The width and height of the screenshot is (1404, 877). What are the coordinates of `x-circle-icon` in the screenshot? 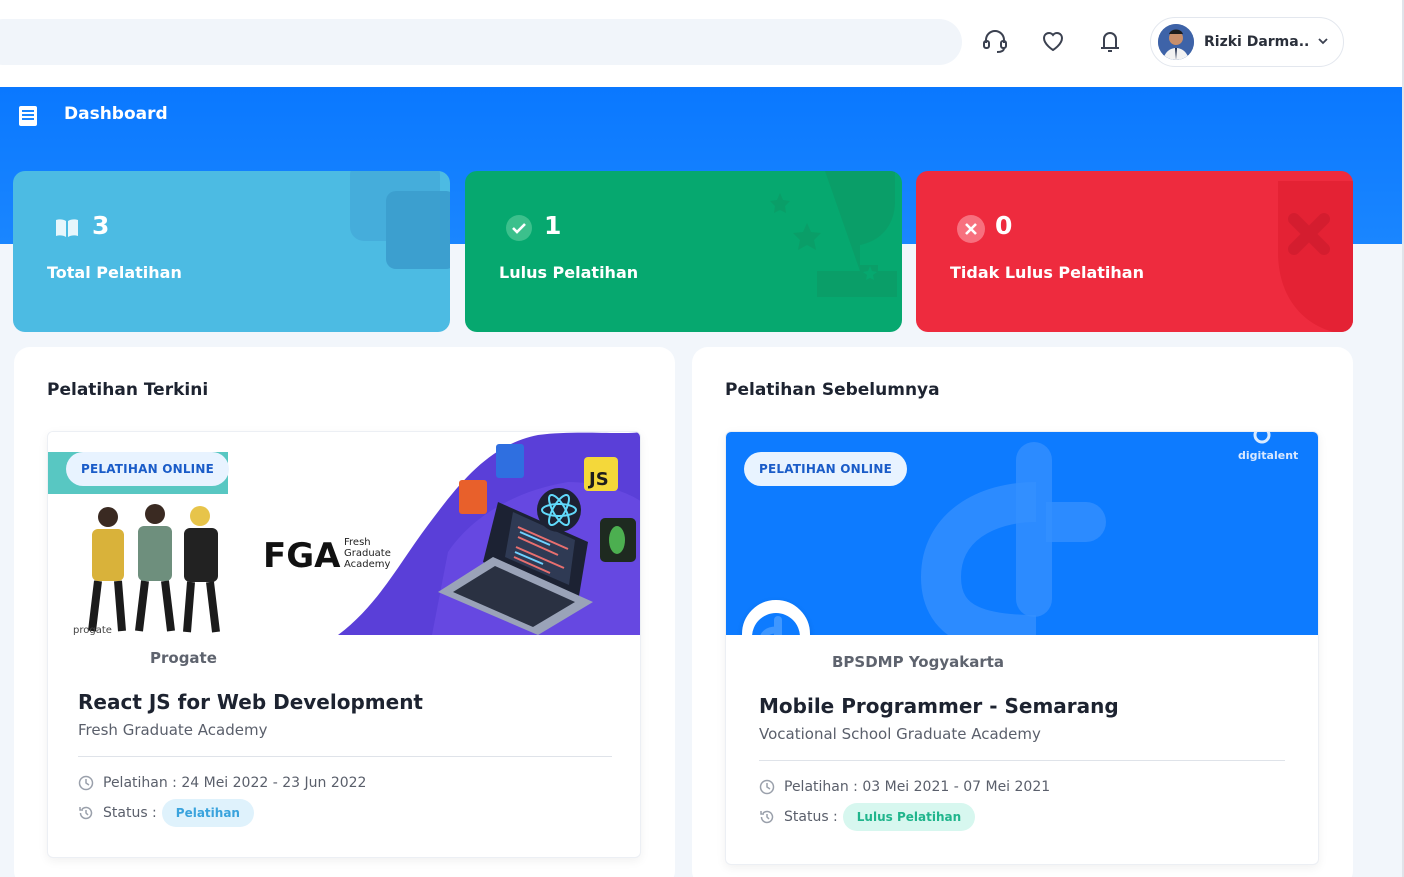 It's located at (970, 228).